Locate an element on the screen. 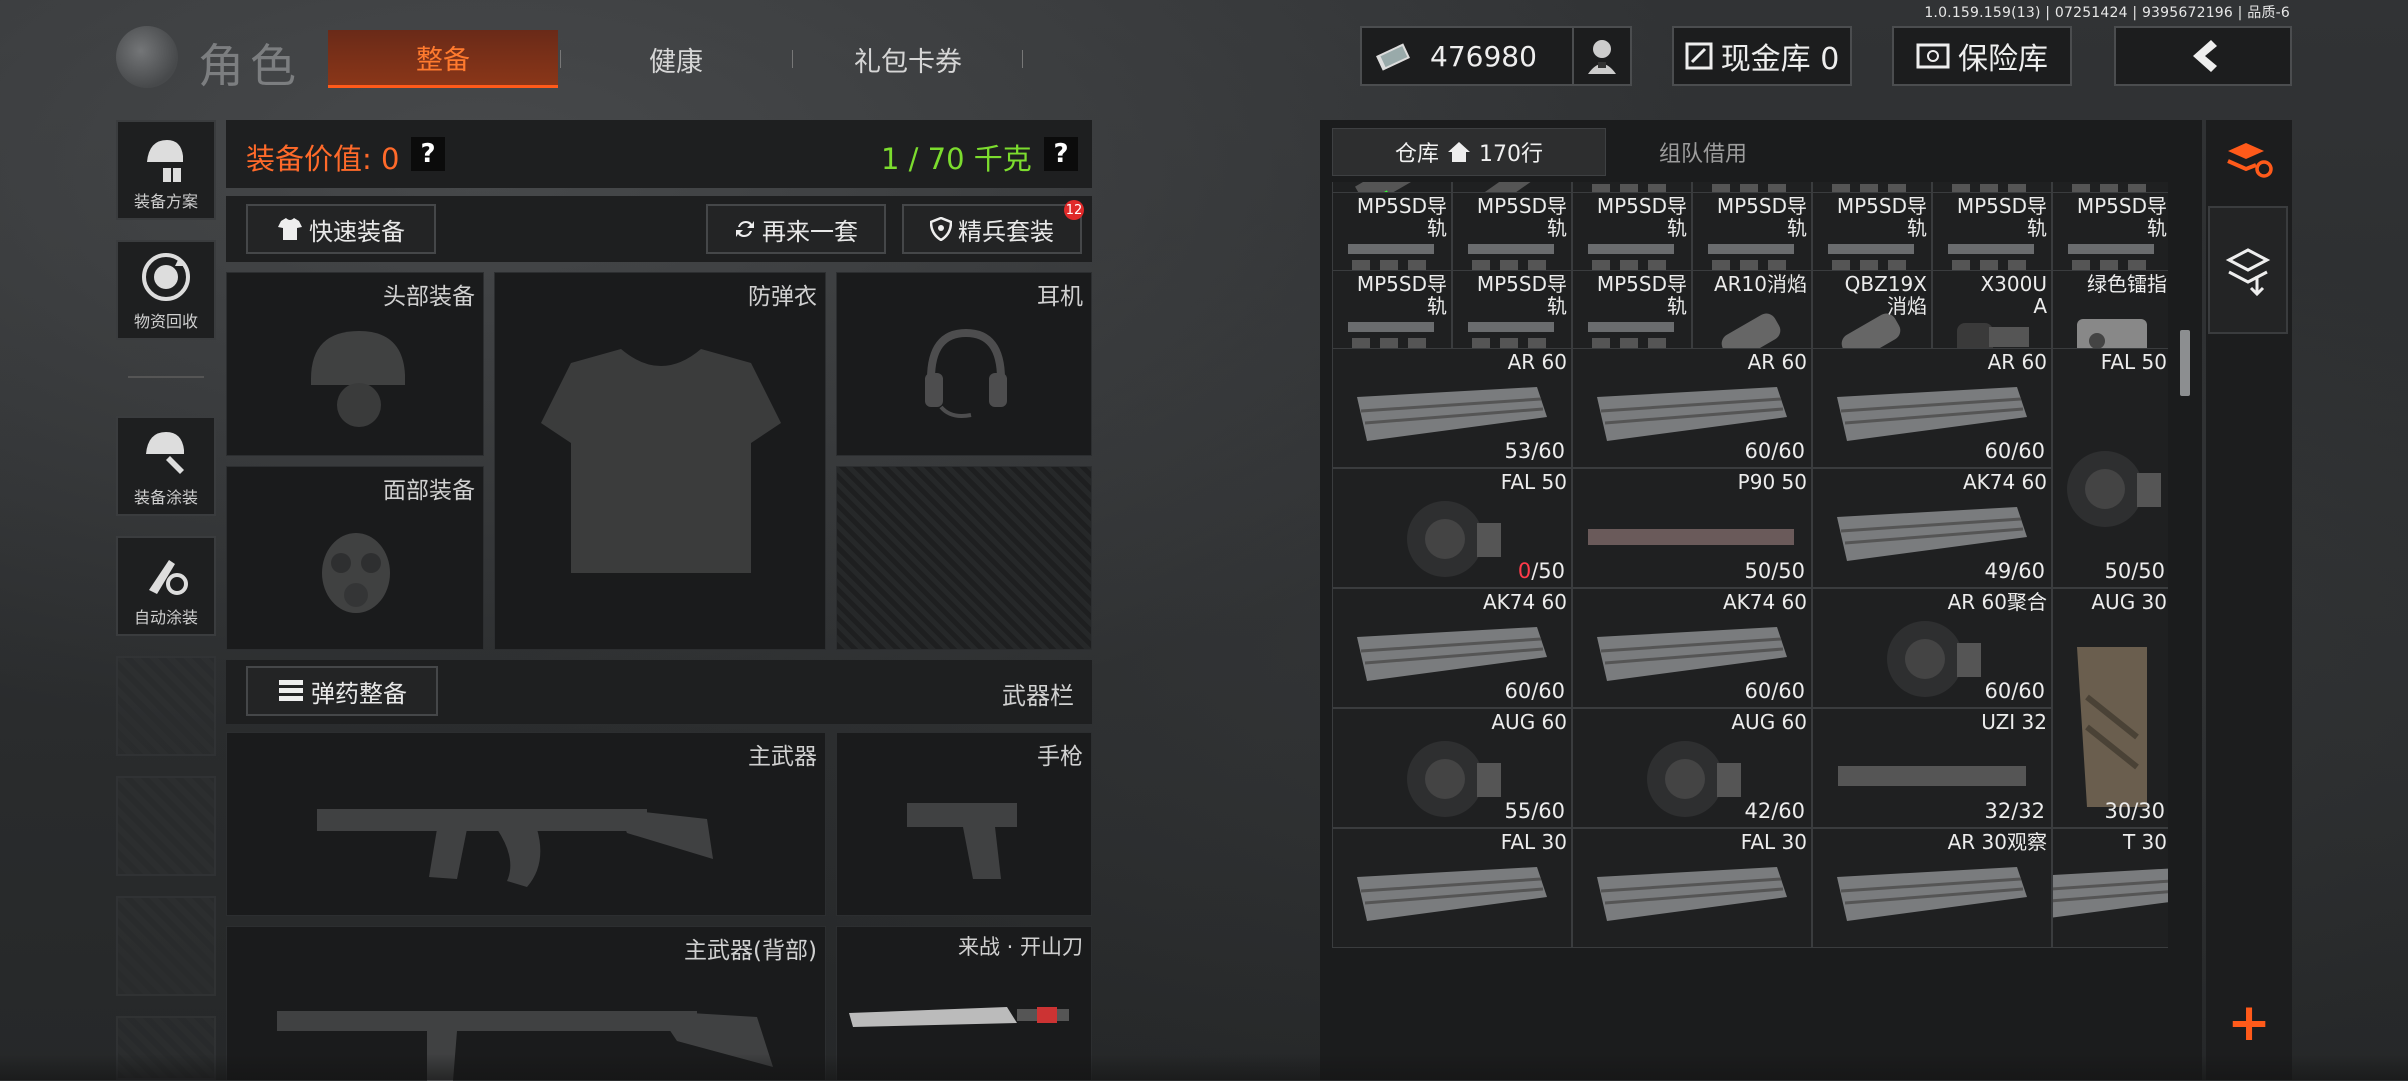  quick-equip-button: 快速装备 is located at coordinates (341, 229).